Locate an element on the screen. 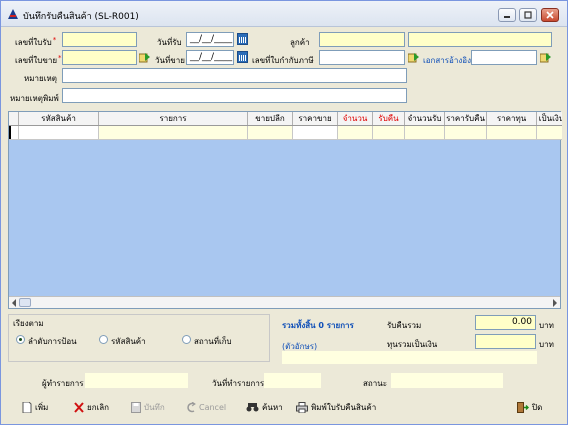 This screenshot has height=425, width=568. row-selector is located at coordinates (14, 132).